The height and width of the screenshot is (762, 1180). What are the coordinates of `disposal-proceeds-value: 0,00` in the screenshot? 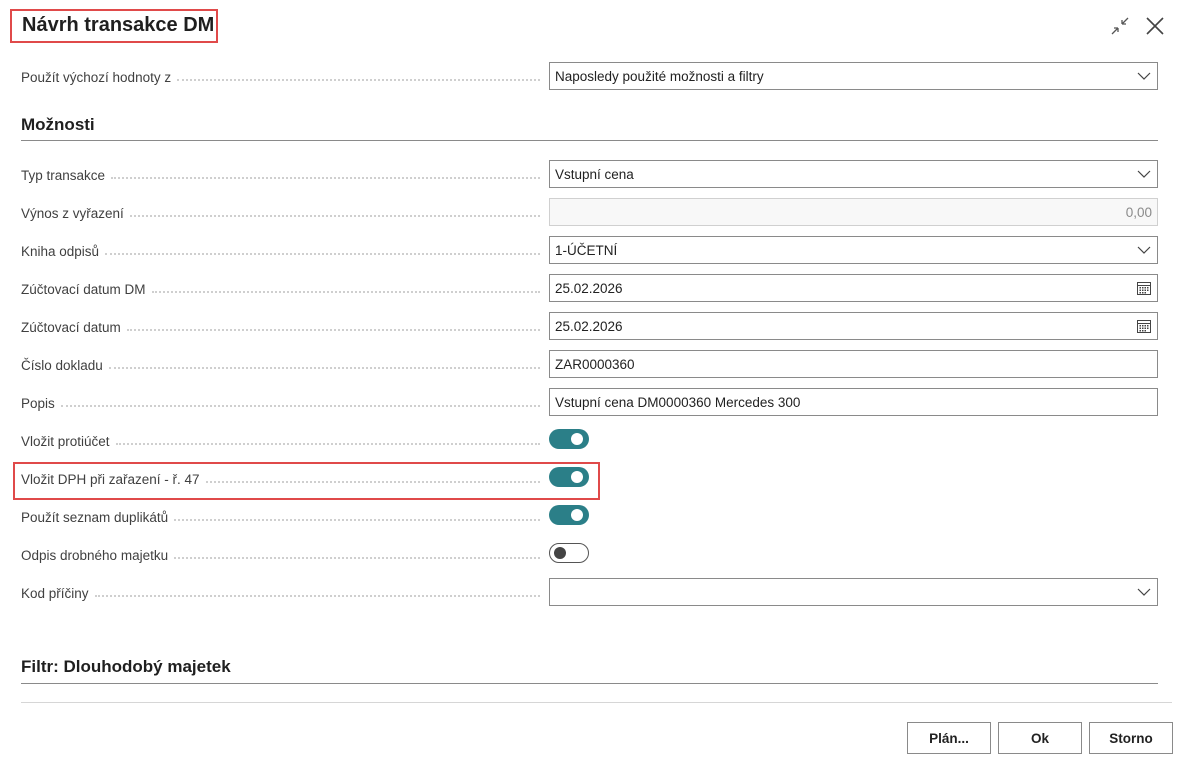 It's located at (1138, 212).